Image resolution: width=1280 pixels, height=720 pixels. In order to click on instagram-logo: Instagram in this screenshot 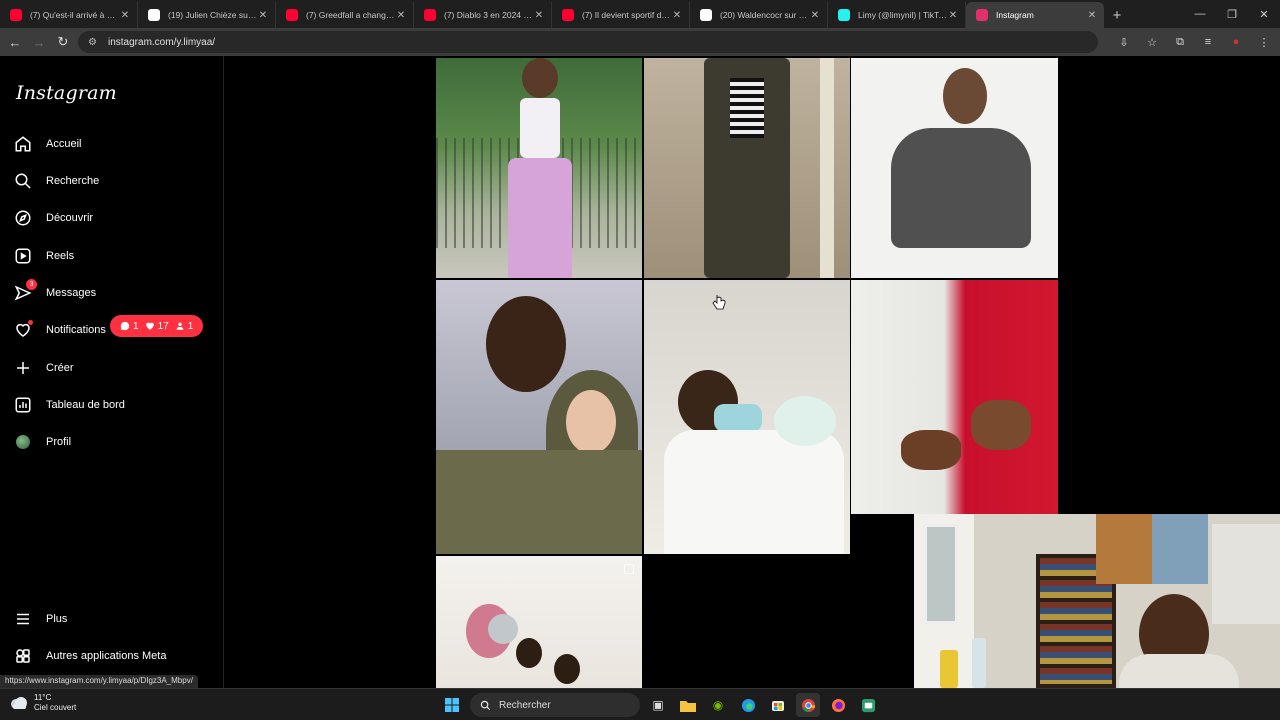, I will do `click(66, 93)`.